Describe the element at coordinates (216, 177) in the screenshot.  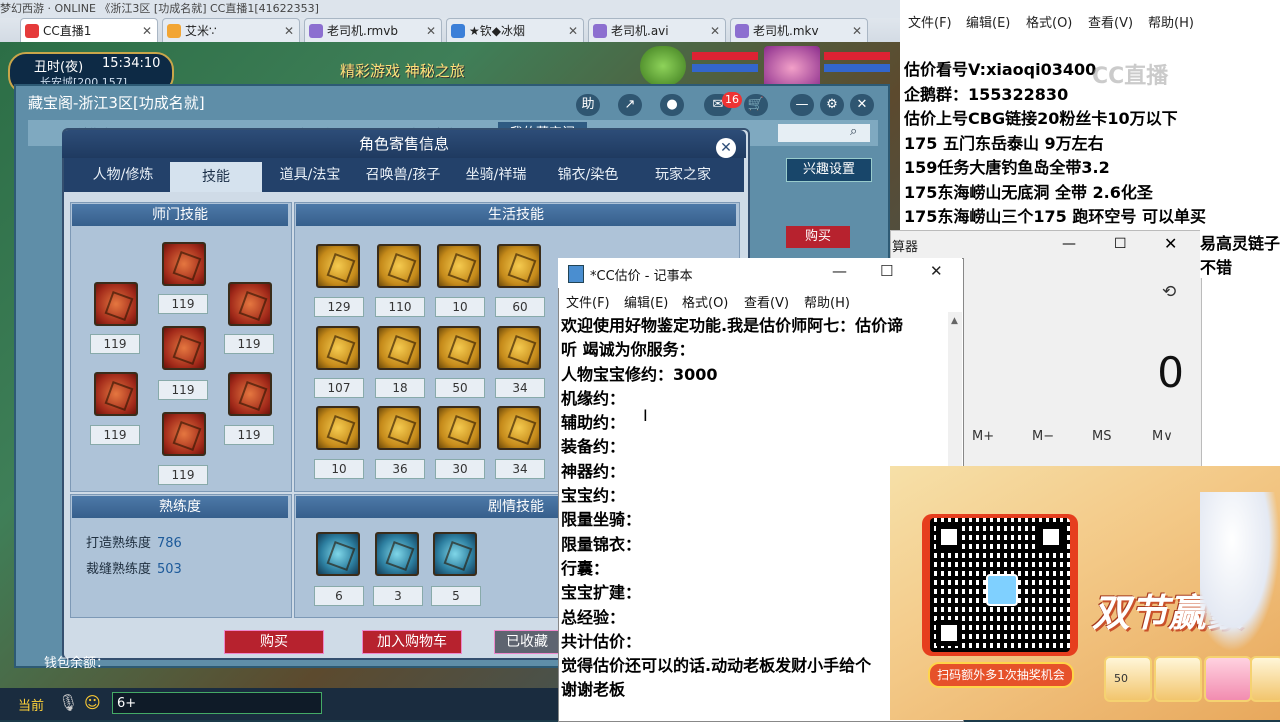
I see `tab-skills: 技能` at that location.